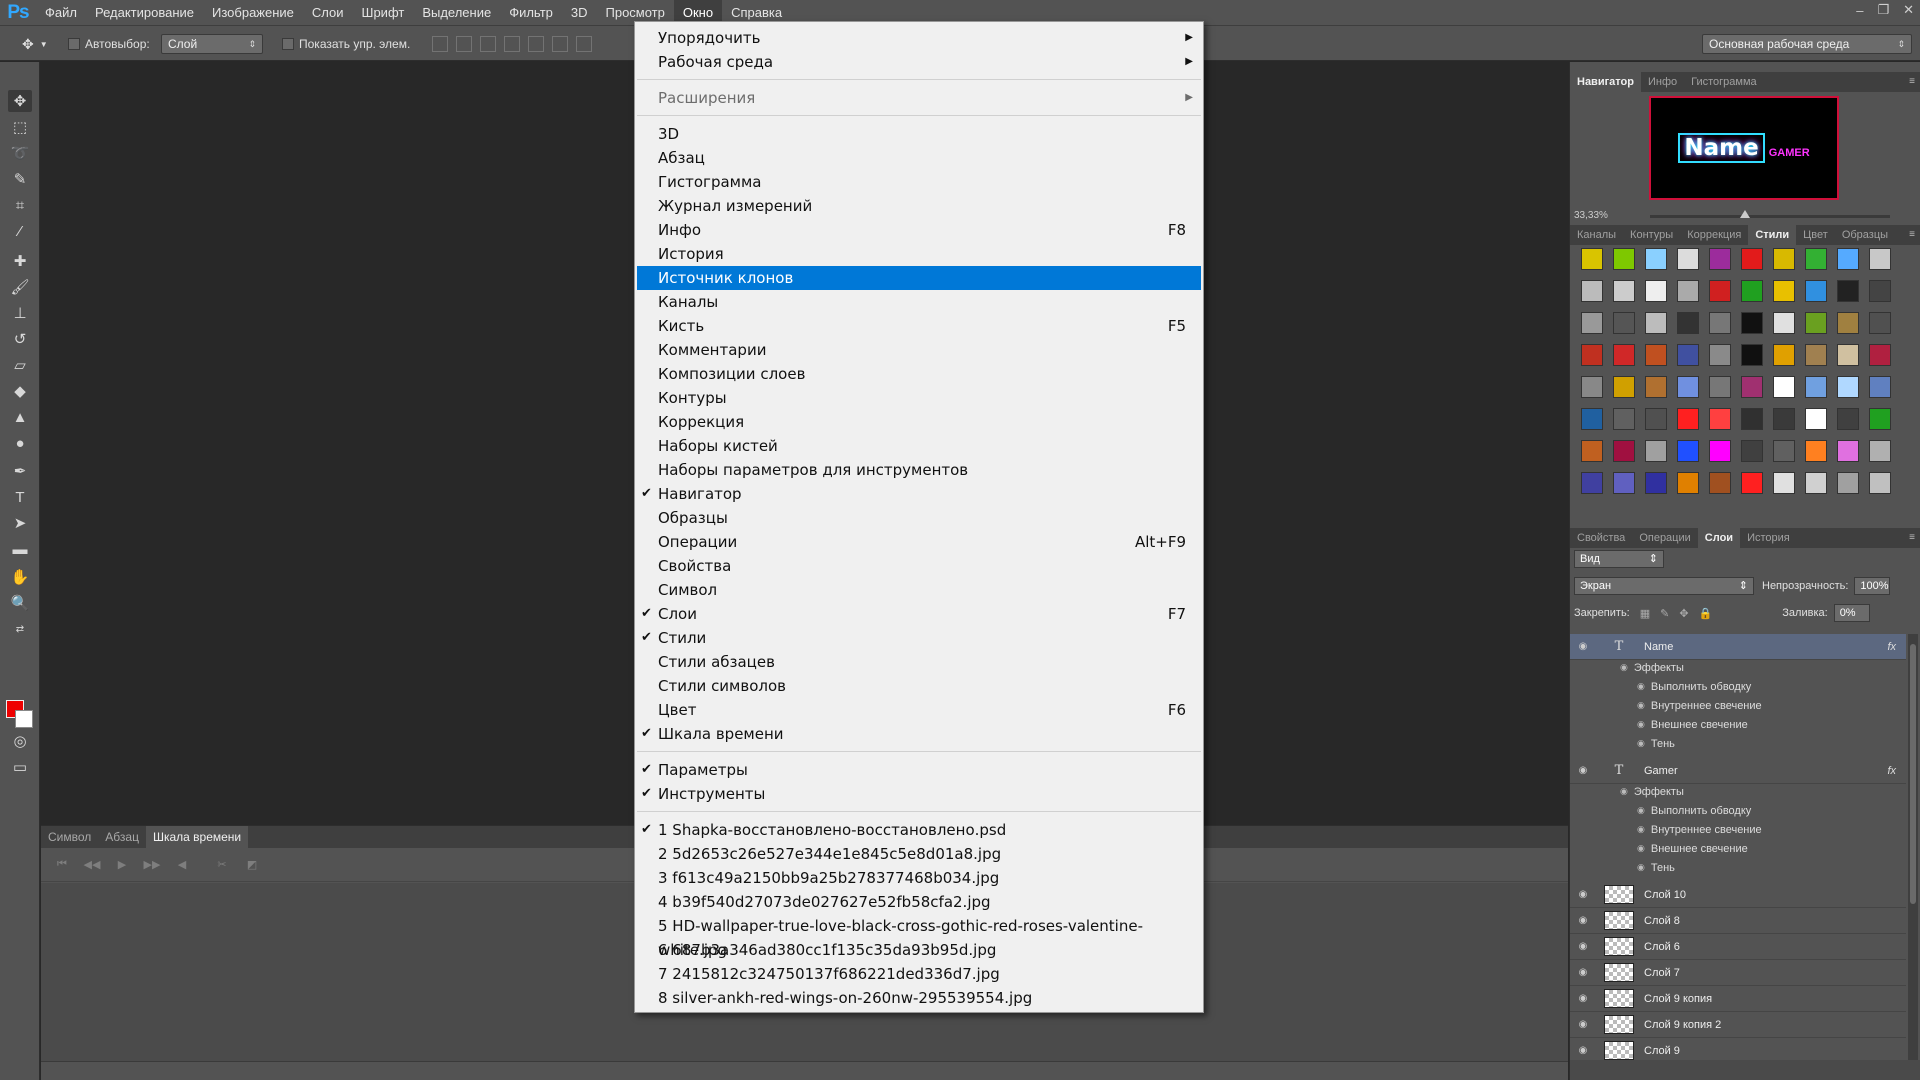  Describe the element at coordinates (20, 153) in the screenshot. I see `lasso-tool-icon: ➰` at that location.